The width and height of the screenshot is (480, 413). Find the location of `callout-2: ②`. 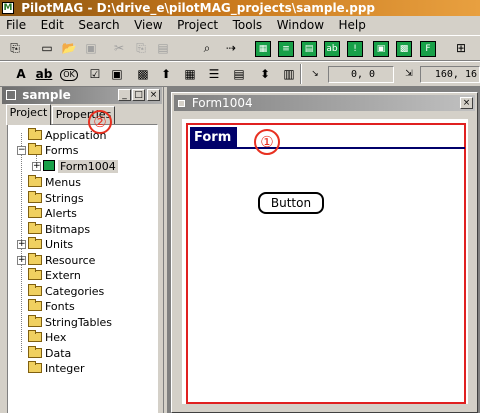

callout-2: ② is located at coordinates (100, 122).